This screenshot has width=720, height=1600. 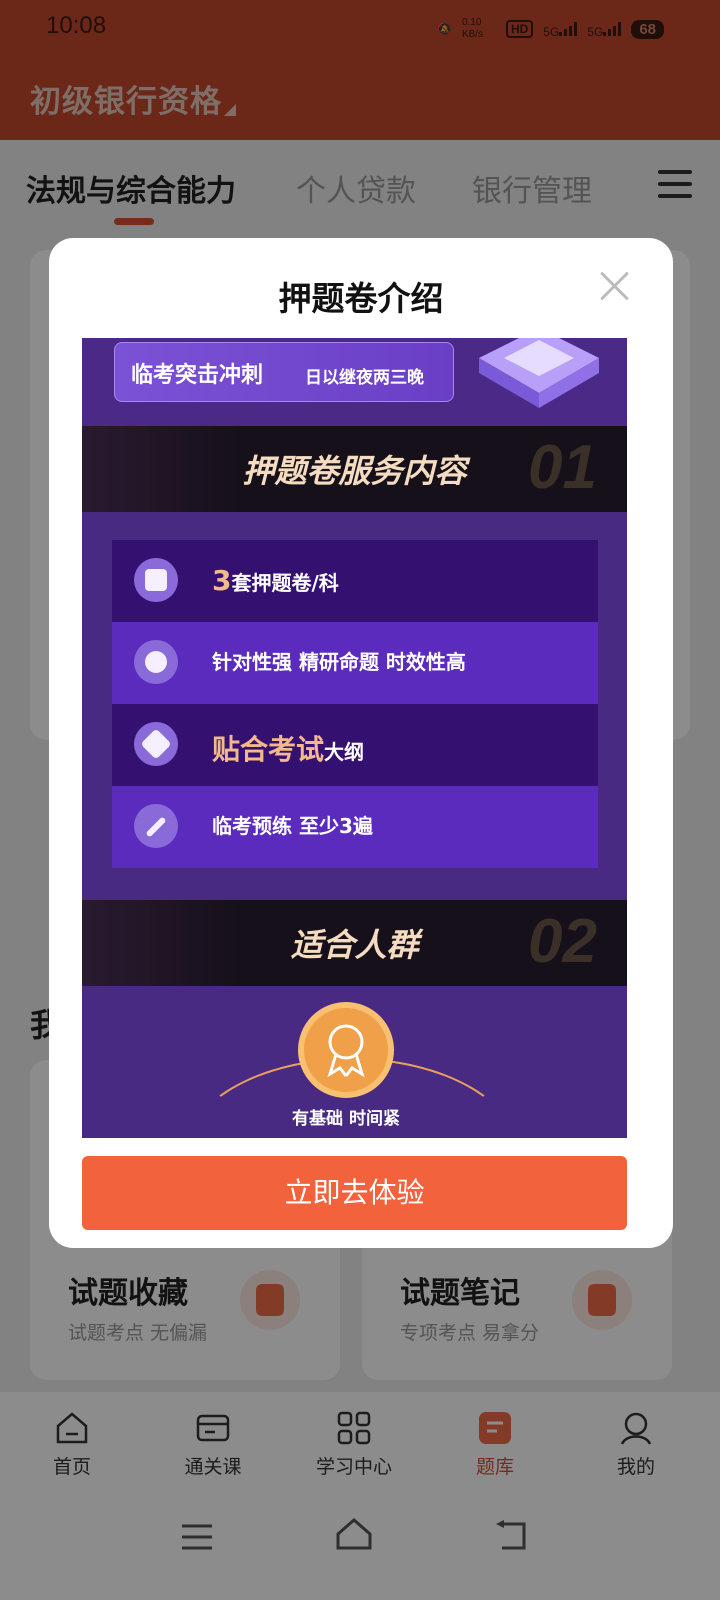 I want to click on section-audience-header: 02 适合人群, so click(x=354, y=943).